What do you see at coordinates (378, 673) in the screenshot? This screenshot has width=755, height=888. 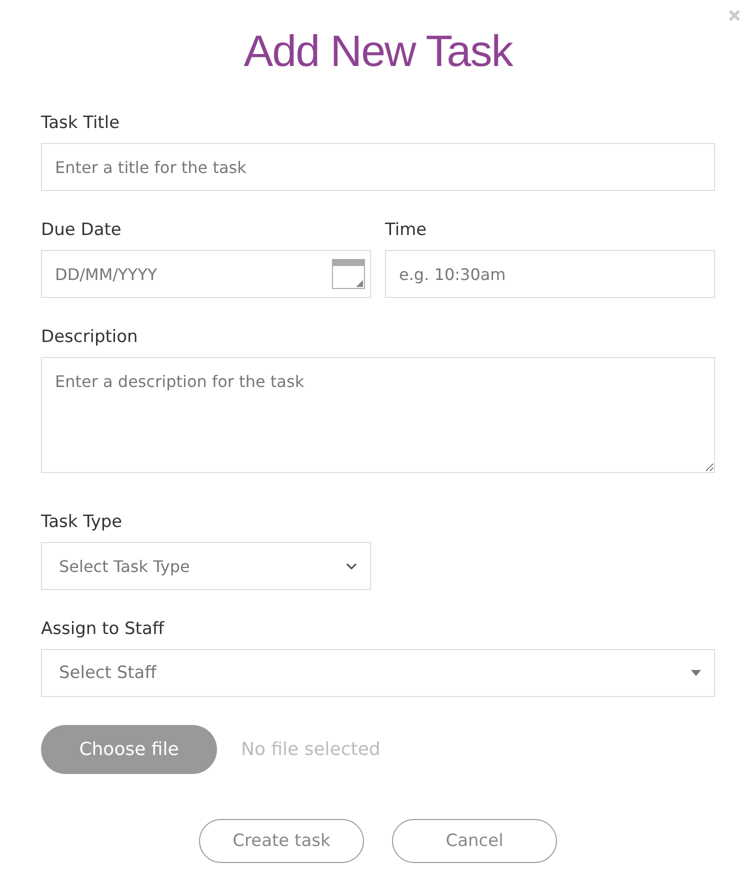 I see `staff-select: Select Staff` at bounding box center [378, 673].